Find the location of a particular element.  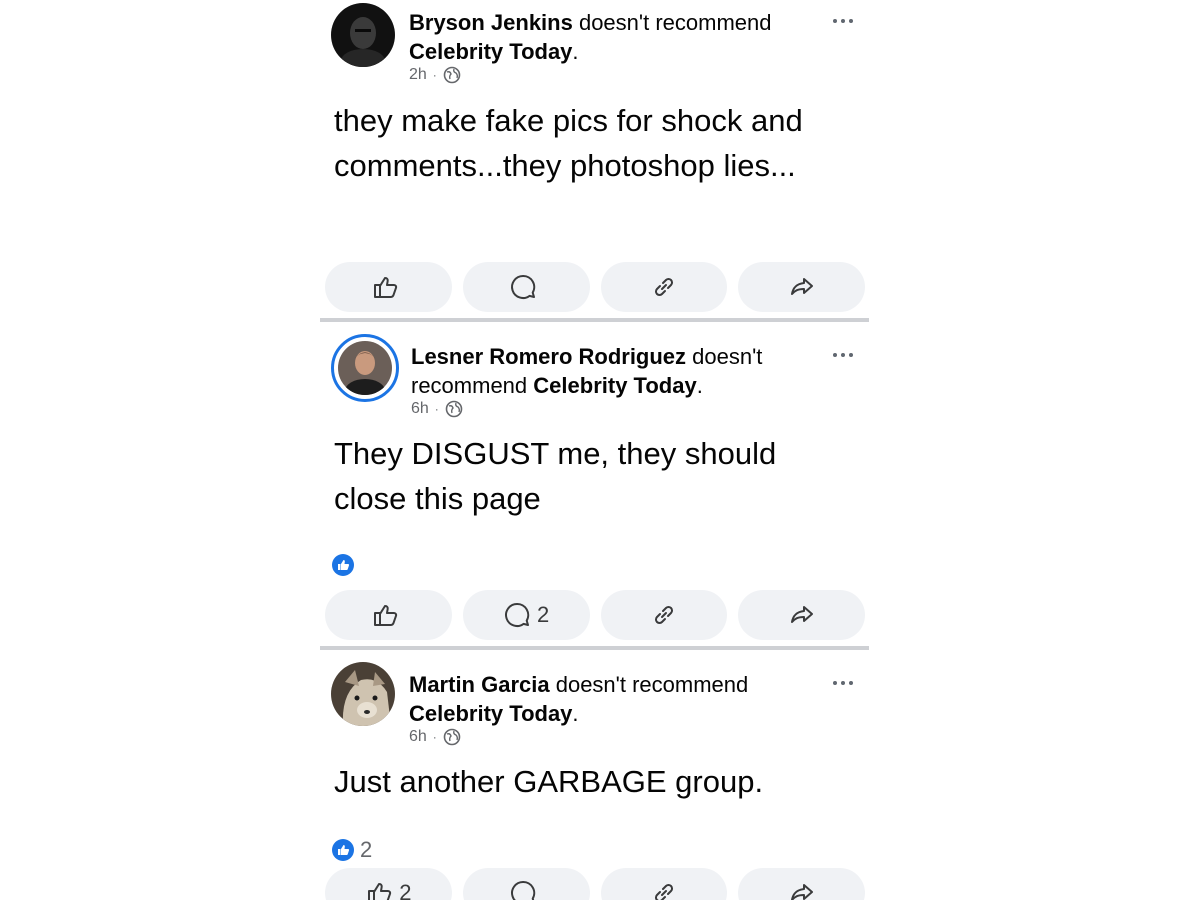

reaction-summary: 2 is located at coordinates (352, 850).